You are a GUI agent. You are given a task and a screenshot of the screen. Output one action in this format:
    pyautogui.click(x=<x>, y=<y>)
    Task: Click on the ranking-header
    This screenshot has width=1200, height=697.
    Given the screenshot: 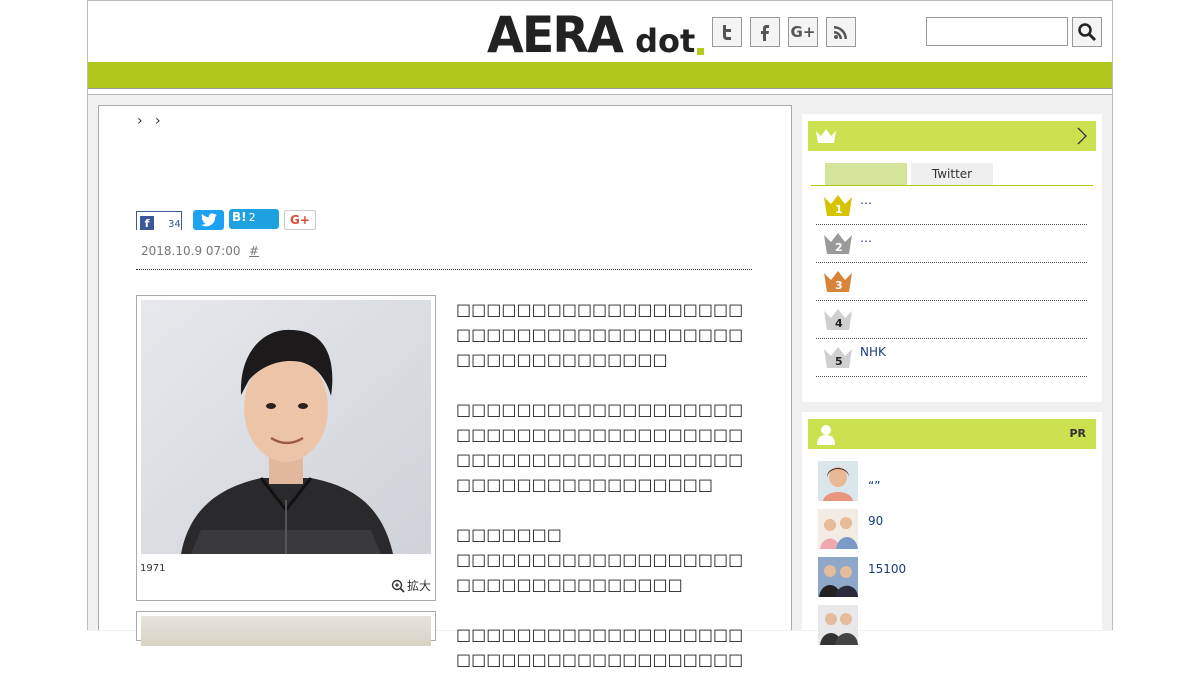 What is the action you would take?
    pyautogui.click(x=952, y=136)
    